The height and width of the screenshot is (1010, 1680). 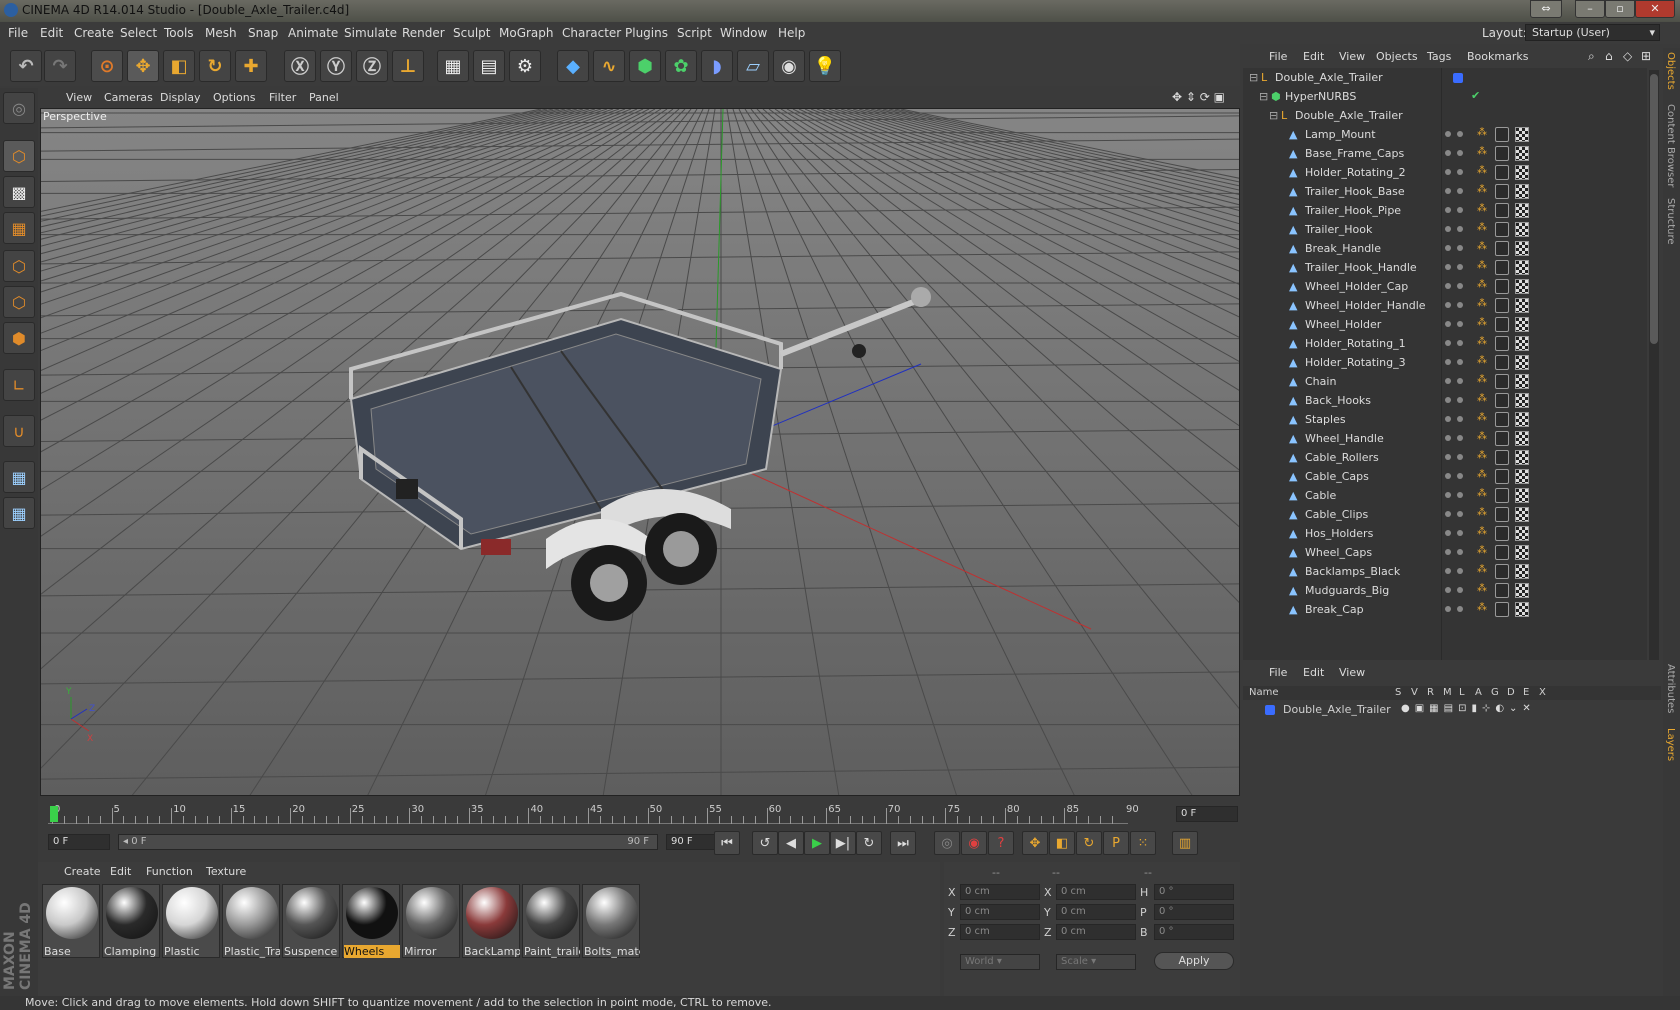 What do you see at coordinates (551, 921) in the screenshot?
I see `material-swatch: Paint_traile` at bounding box center [551, 921].